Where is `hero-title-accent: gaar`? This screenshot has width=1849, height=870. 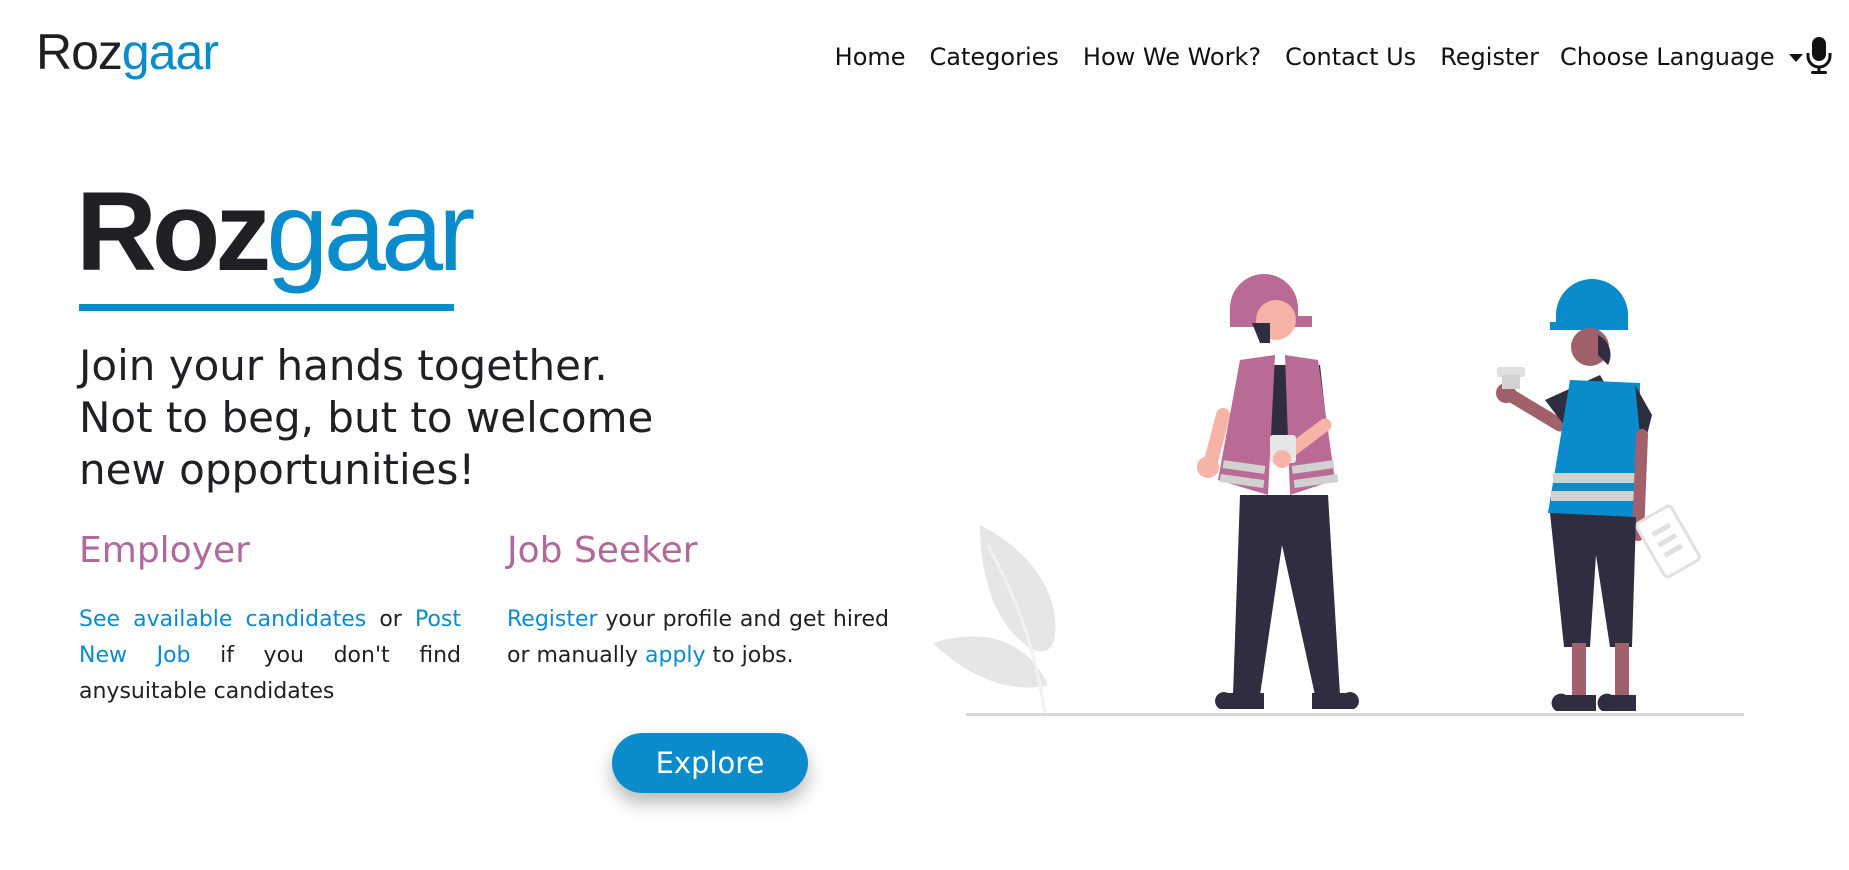 hero-title-accent: gaar is located at coordinates (370, 231).